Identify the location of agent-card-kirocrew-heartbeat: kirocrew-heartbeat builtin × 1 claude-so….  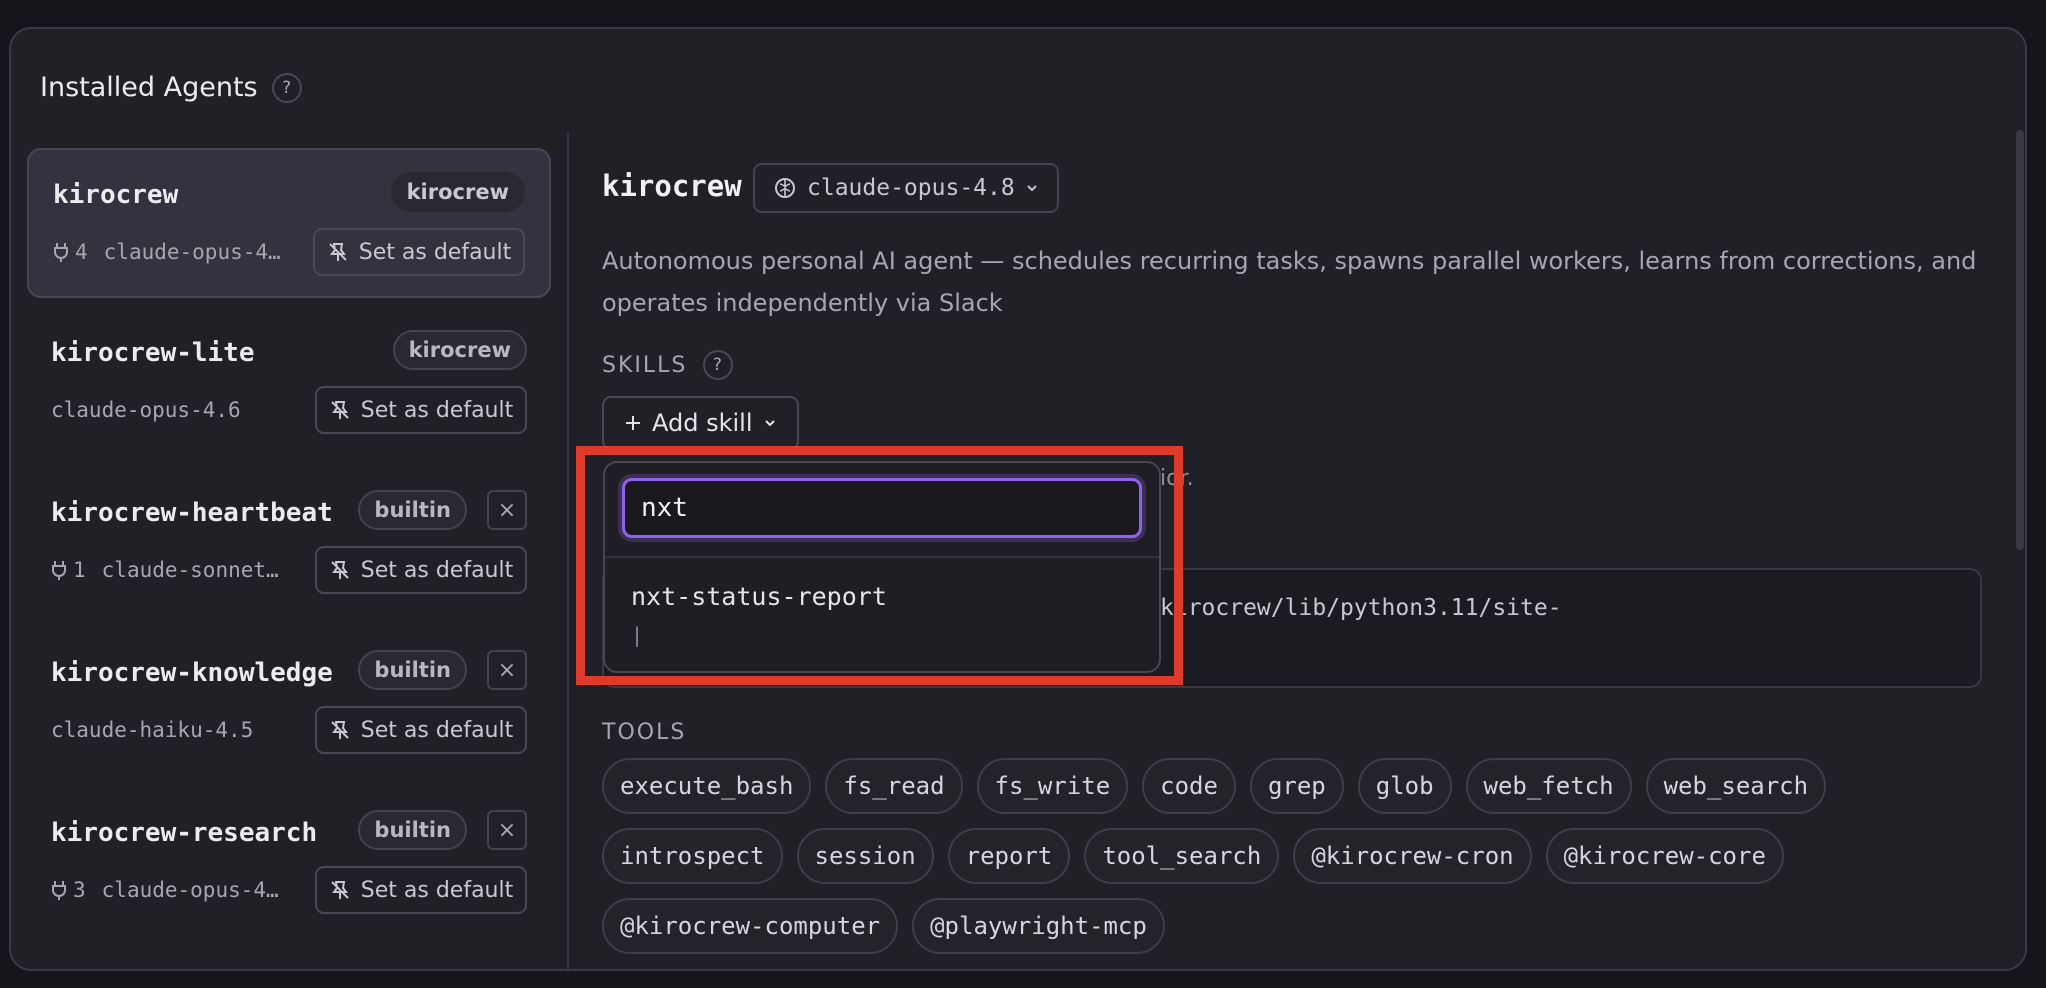
(289, 543).